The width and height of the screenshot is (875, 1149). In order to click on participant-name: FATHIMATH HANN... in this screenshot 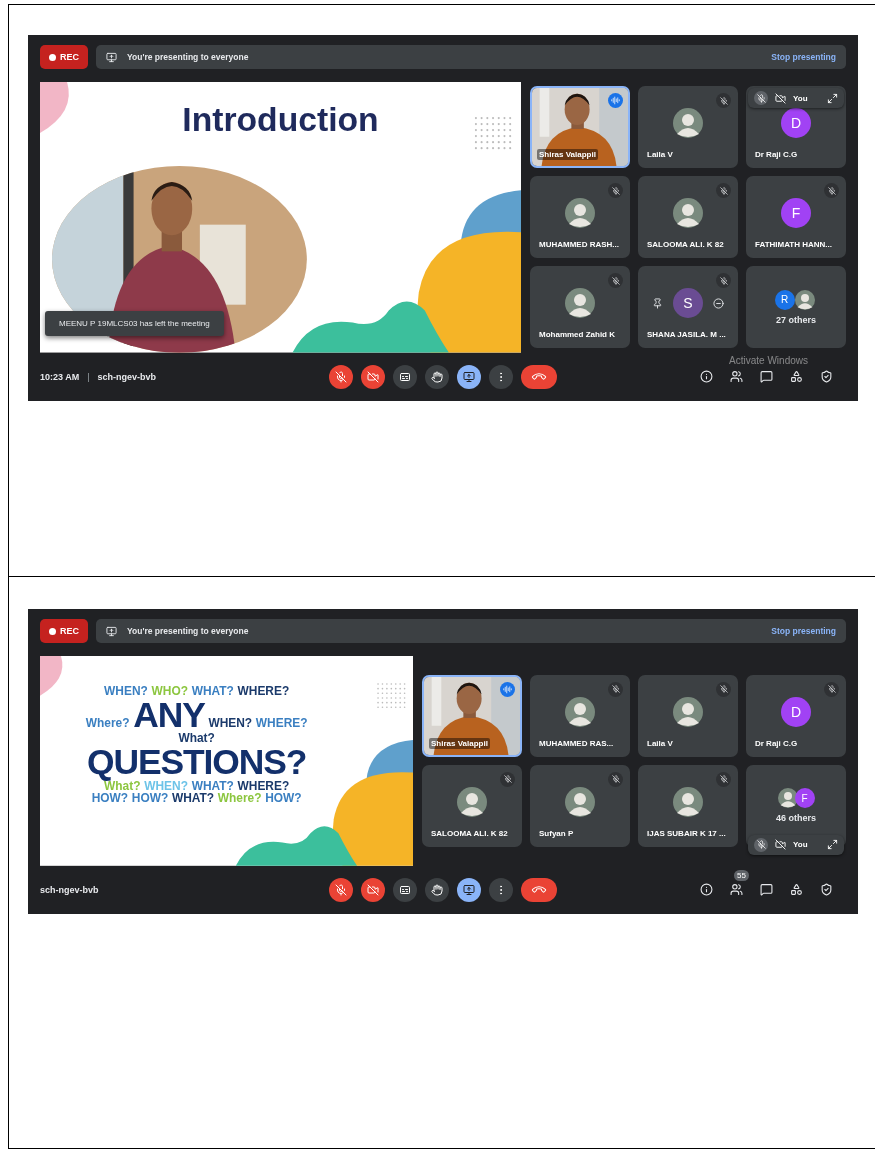, I will do `click(794, 245)`.